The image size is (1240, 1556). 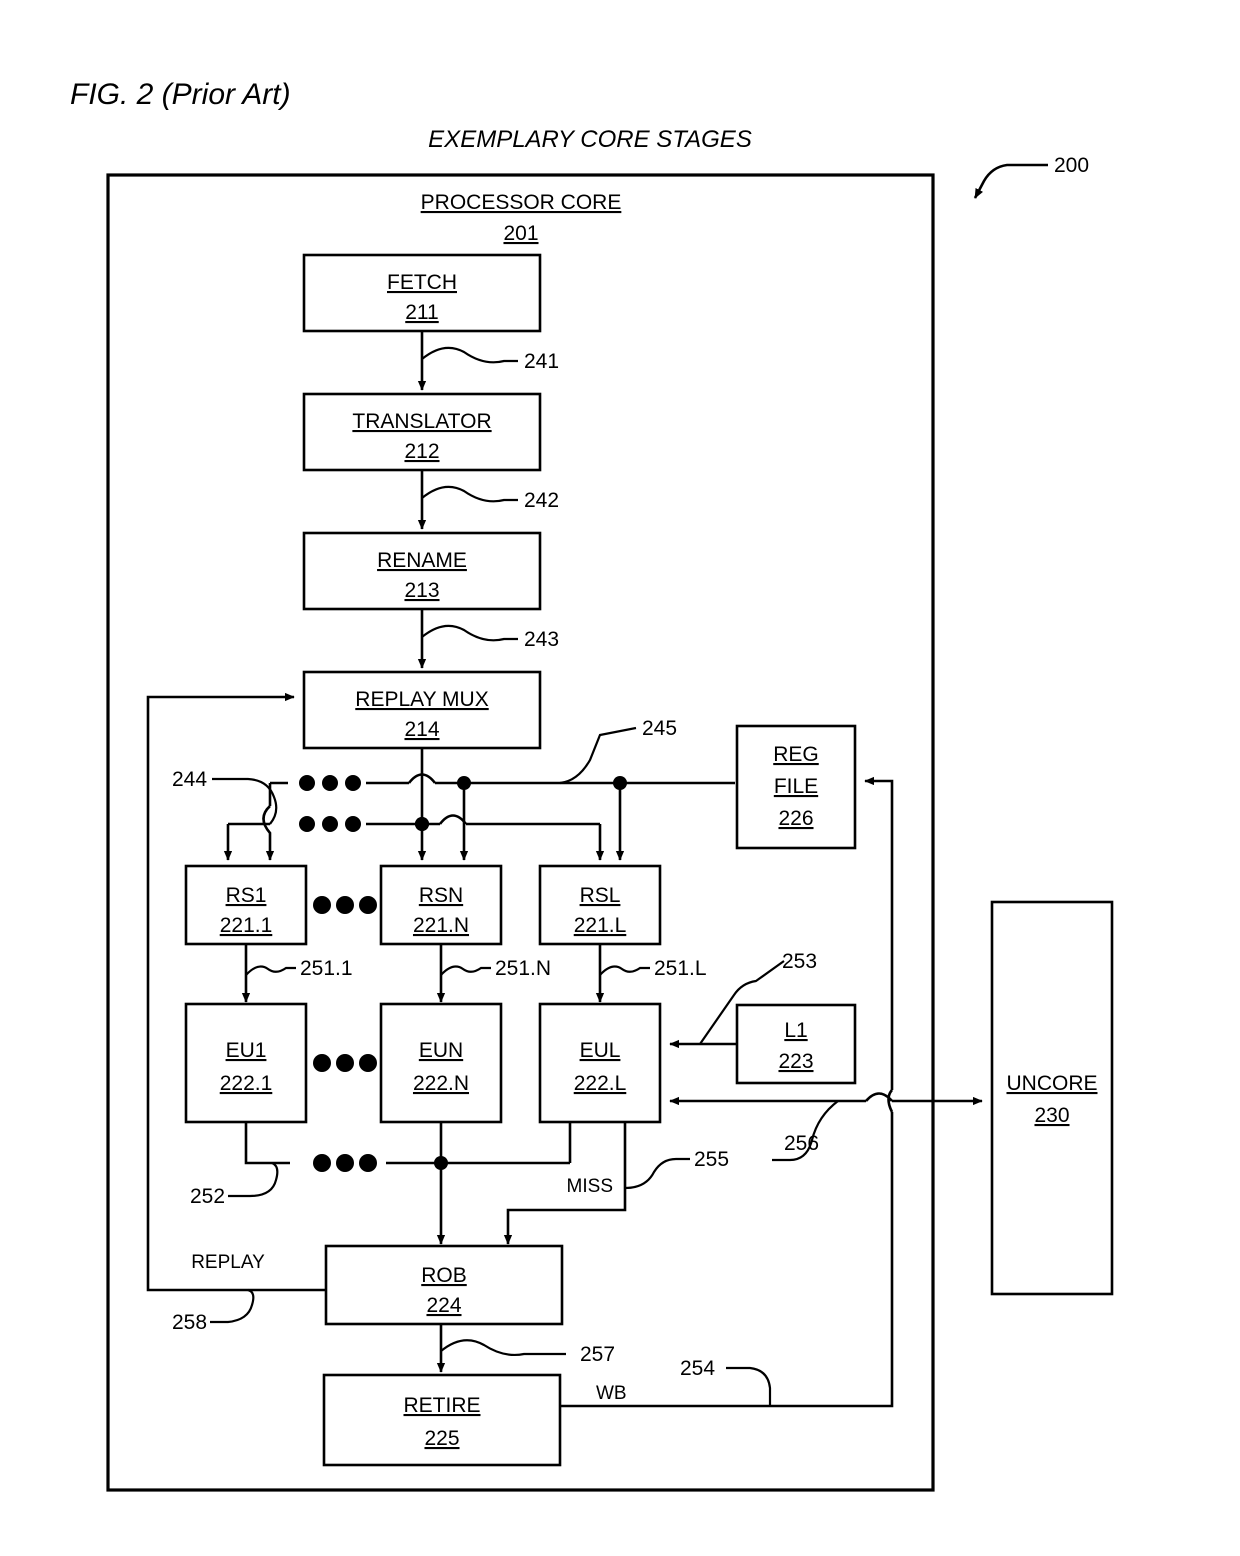 I want to click on block-rsn: RSN 221.N, so click(x=441, y=905).